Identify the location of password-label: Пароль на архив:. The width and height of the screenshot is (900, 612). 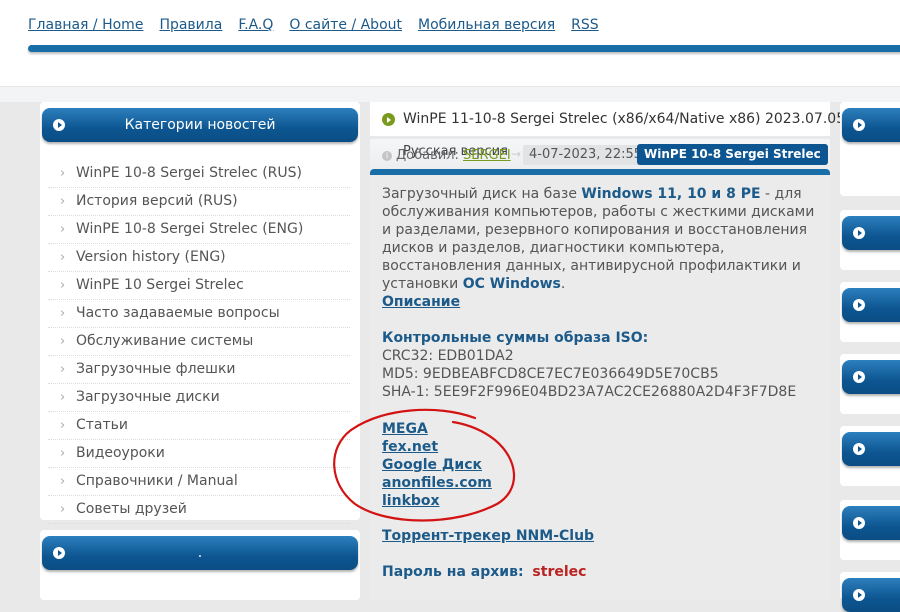
(453, 572).